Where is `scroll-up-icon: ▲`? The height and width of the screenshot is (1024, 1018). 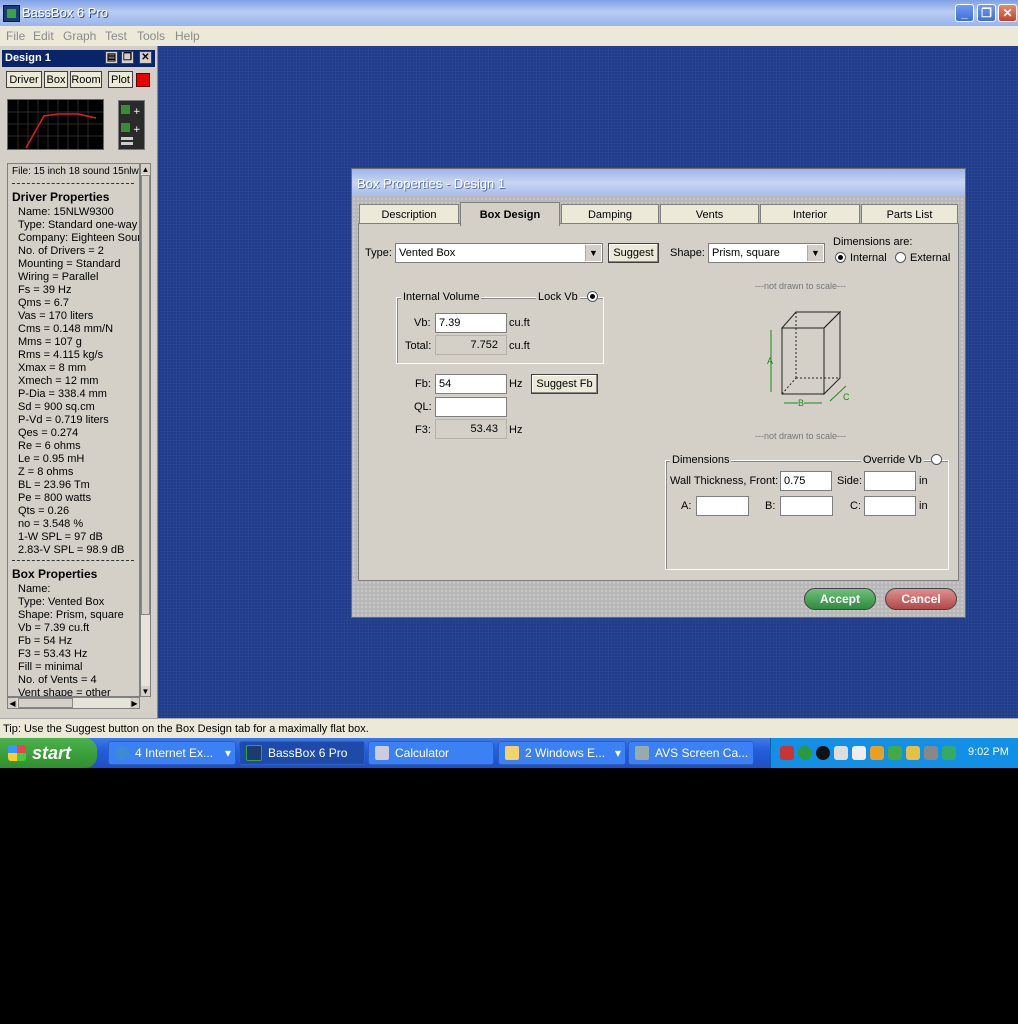 scroll-up-icon: ▲ is located at coordinates (145, 169).